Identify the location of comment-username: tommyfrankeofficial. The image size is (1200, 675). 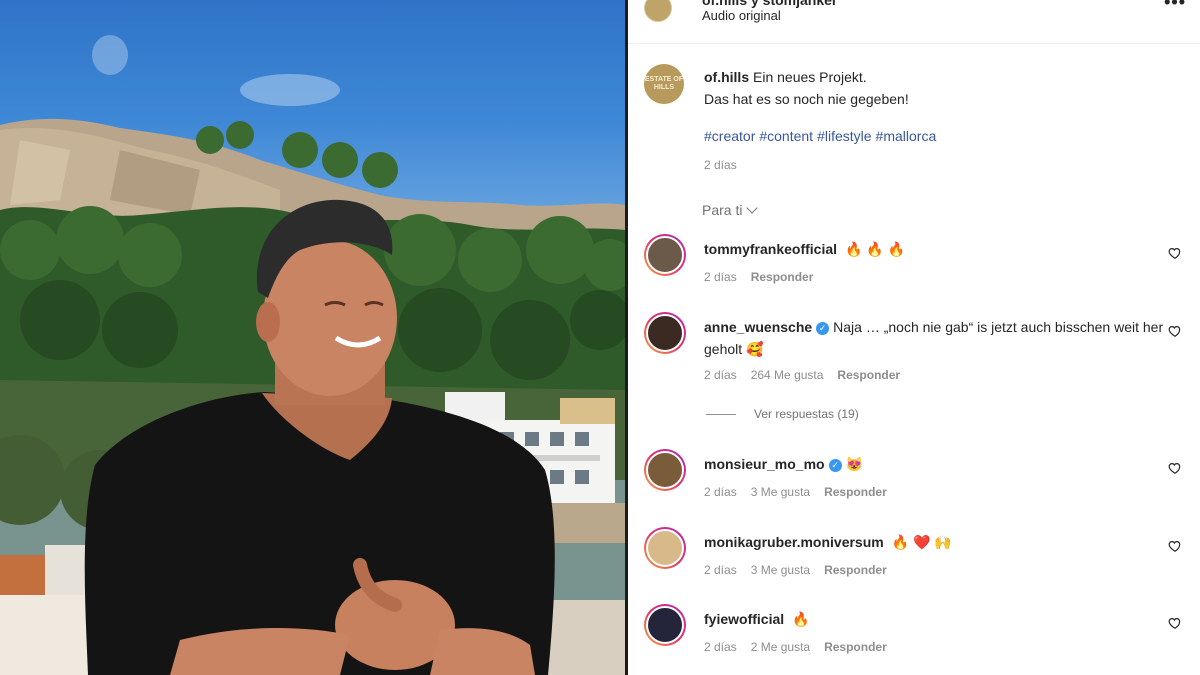
(770, 249).